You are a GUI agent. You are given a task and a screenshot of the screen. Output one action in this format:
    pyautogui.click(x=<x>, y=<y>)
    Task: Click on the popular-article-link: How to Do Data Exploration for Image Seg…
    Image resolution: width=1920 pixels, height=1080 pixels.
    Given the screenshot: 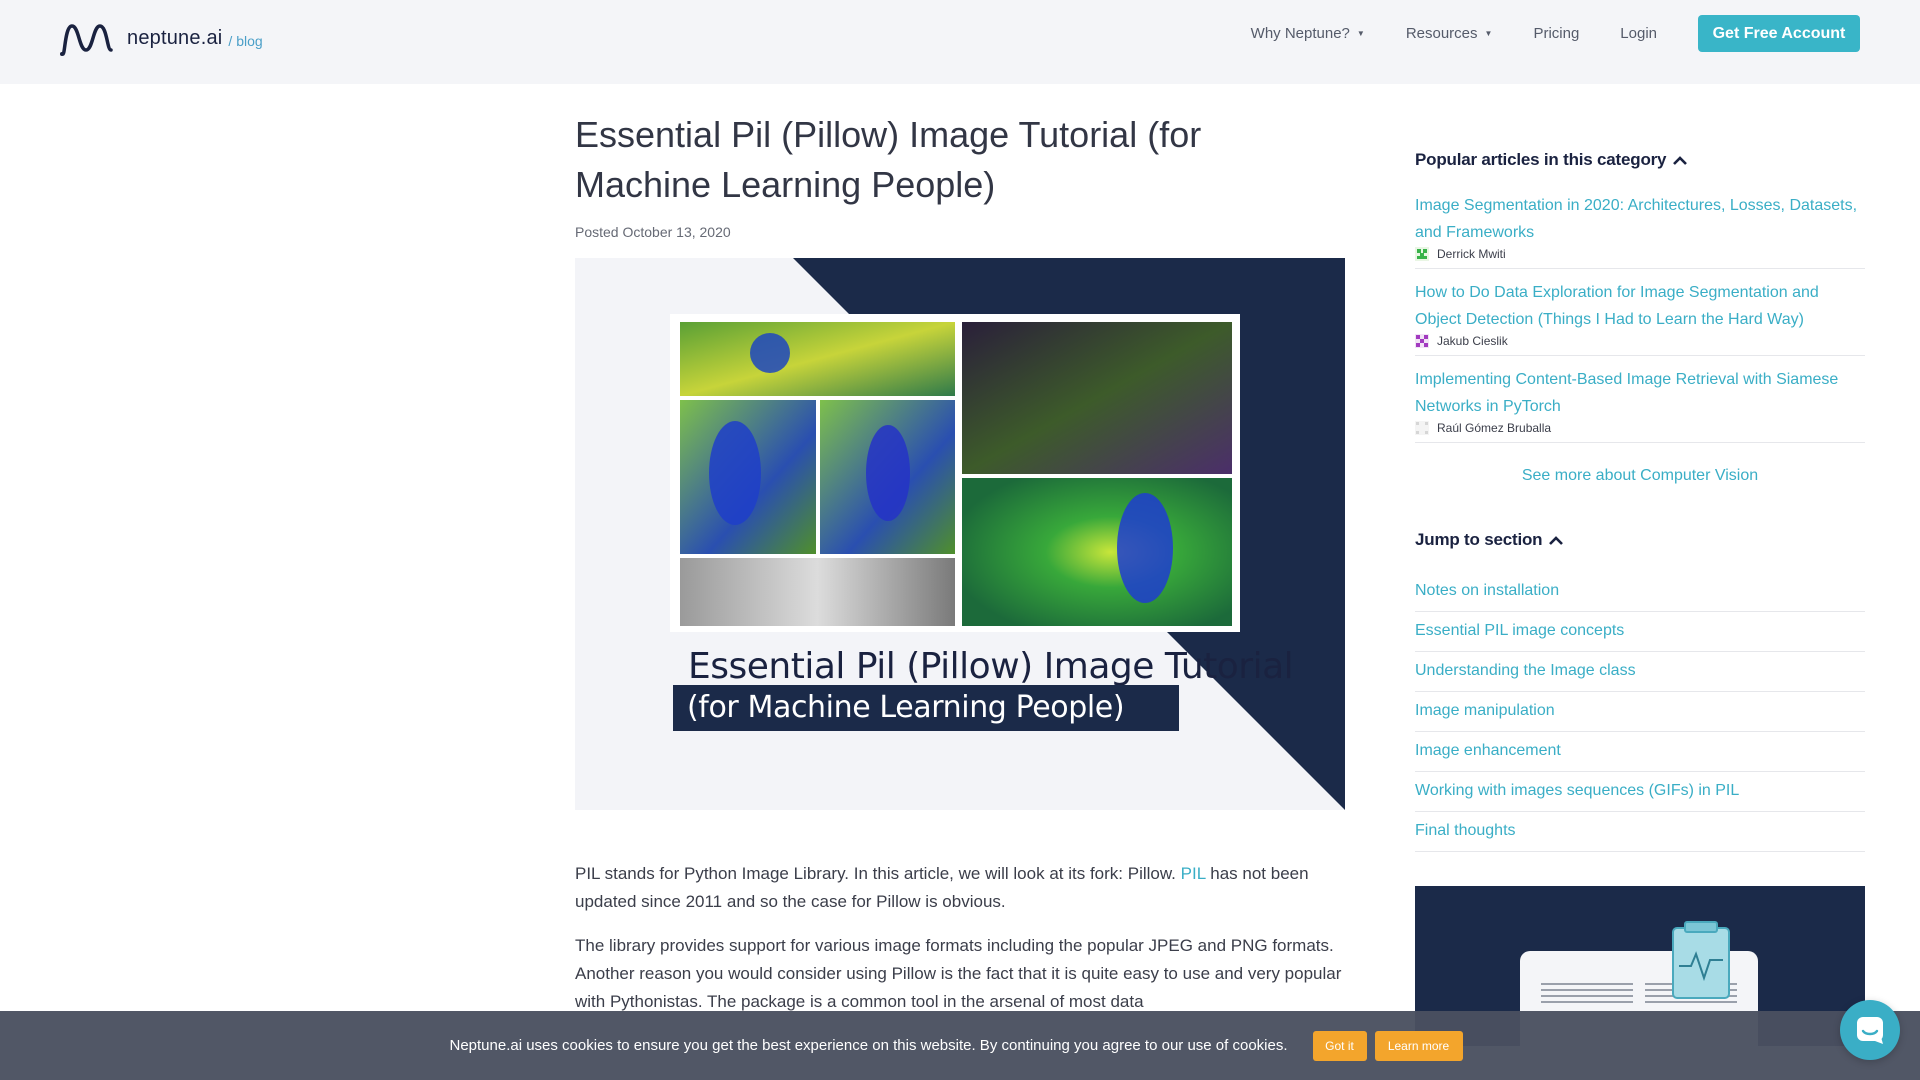 What is the action you would take?
    pyautogui.click(x=1640, y=306)
    